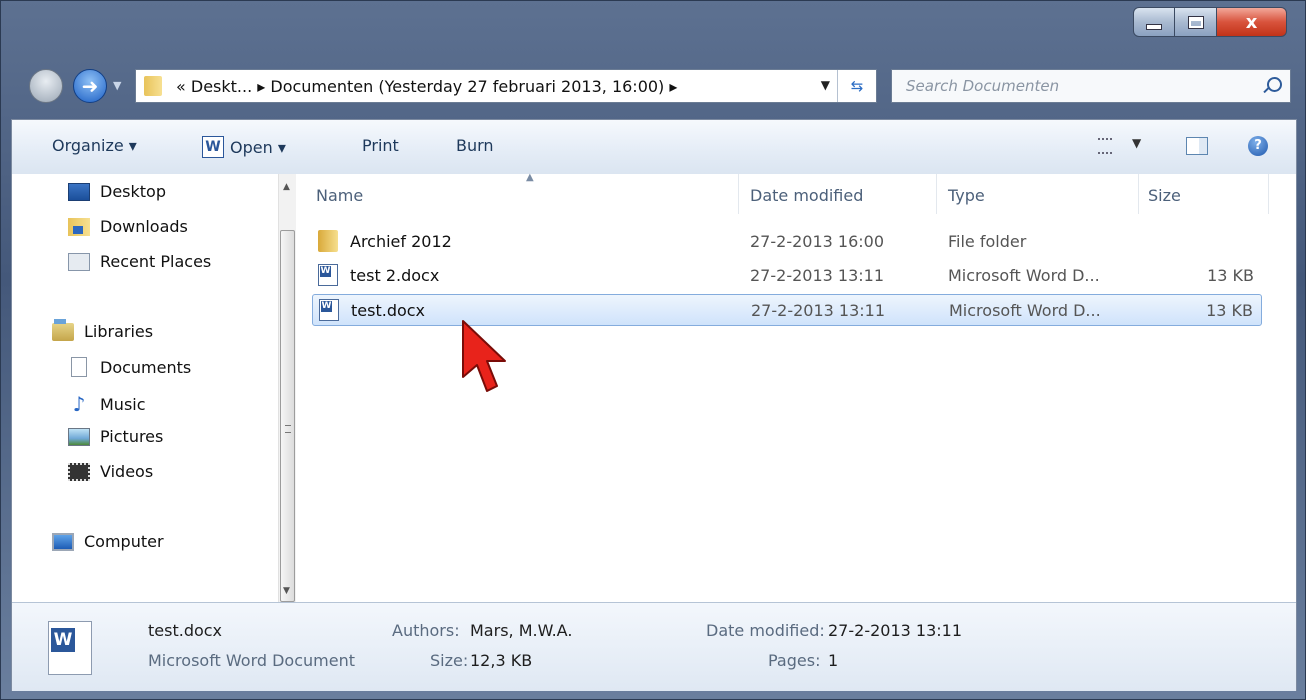 The height and width of the screenshot is (700, 1306). What do you see at coordinates (79, 404) in the screenshot?
I see `music-icon: ♪` at bounding box center [79, 404].